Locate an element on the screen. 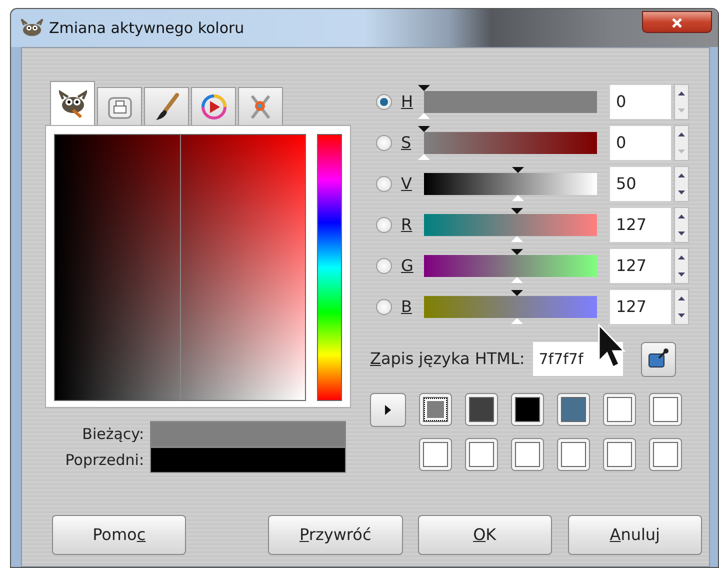 This screenshot has height=568, width=719. color-picker-button is located at coordinates (658, 359).